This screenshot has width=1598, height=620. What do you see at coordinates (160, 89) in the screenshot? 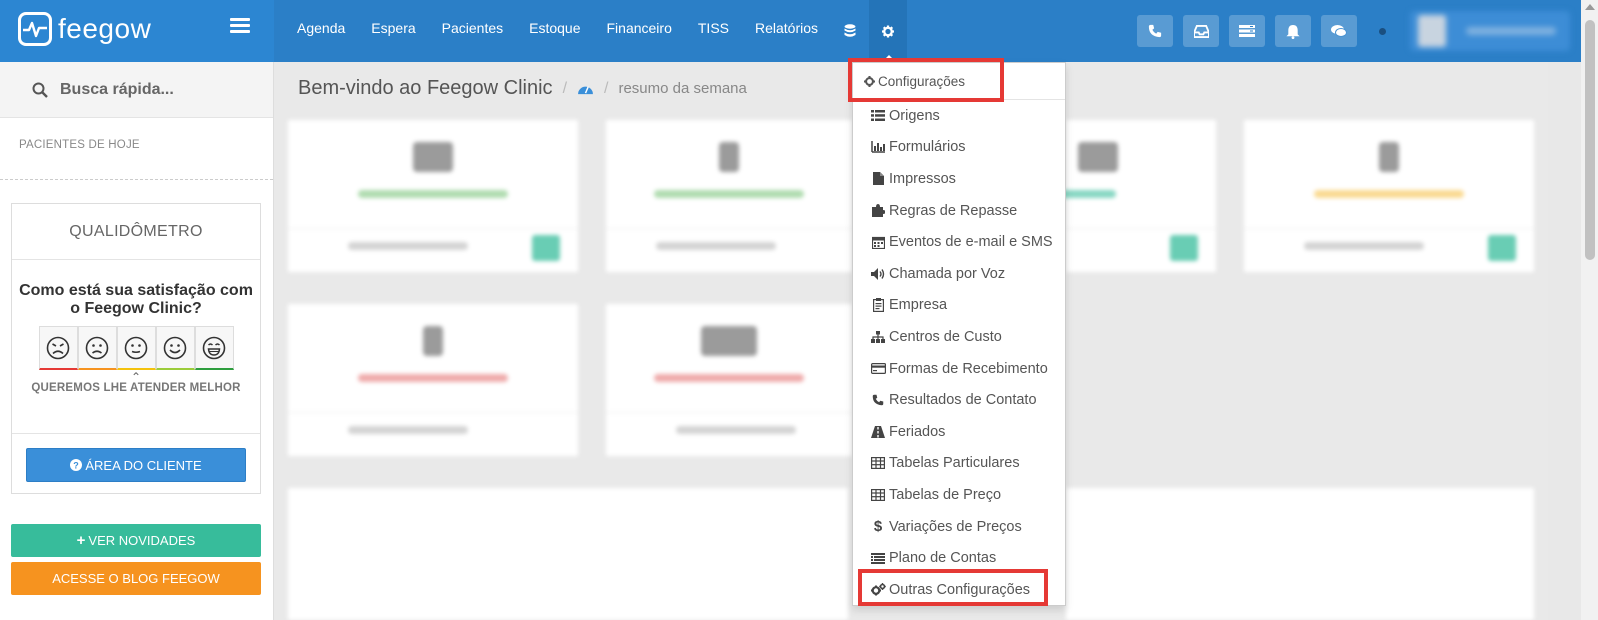
I see `search-input` at bounding box center [160, 89].